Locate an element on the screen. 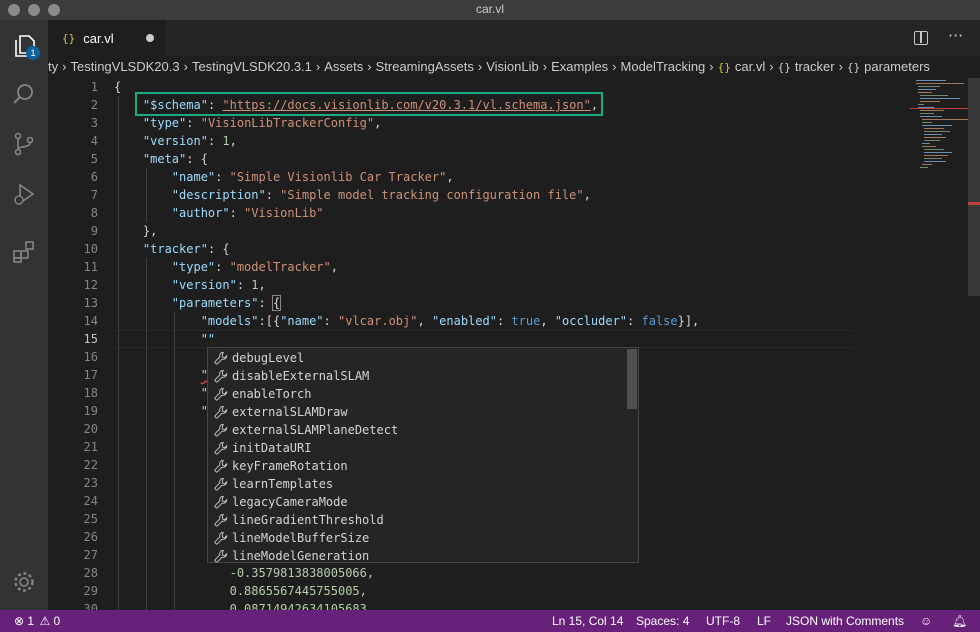 This screenshot has width=980, height=632. breadcrumb-item: TestingVLSDK20.3 is located at coordinates (124, 66).